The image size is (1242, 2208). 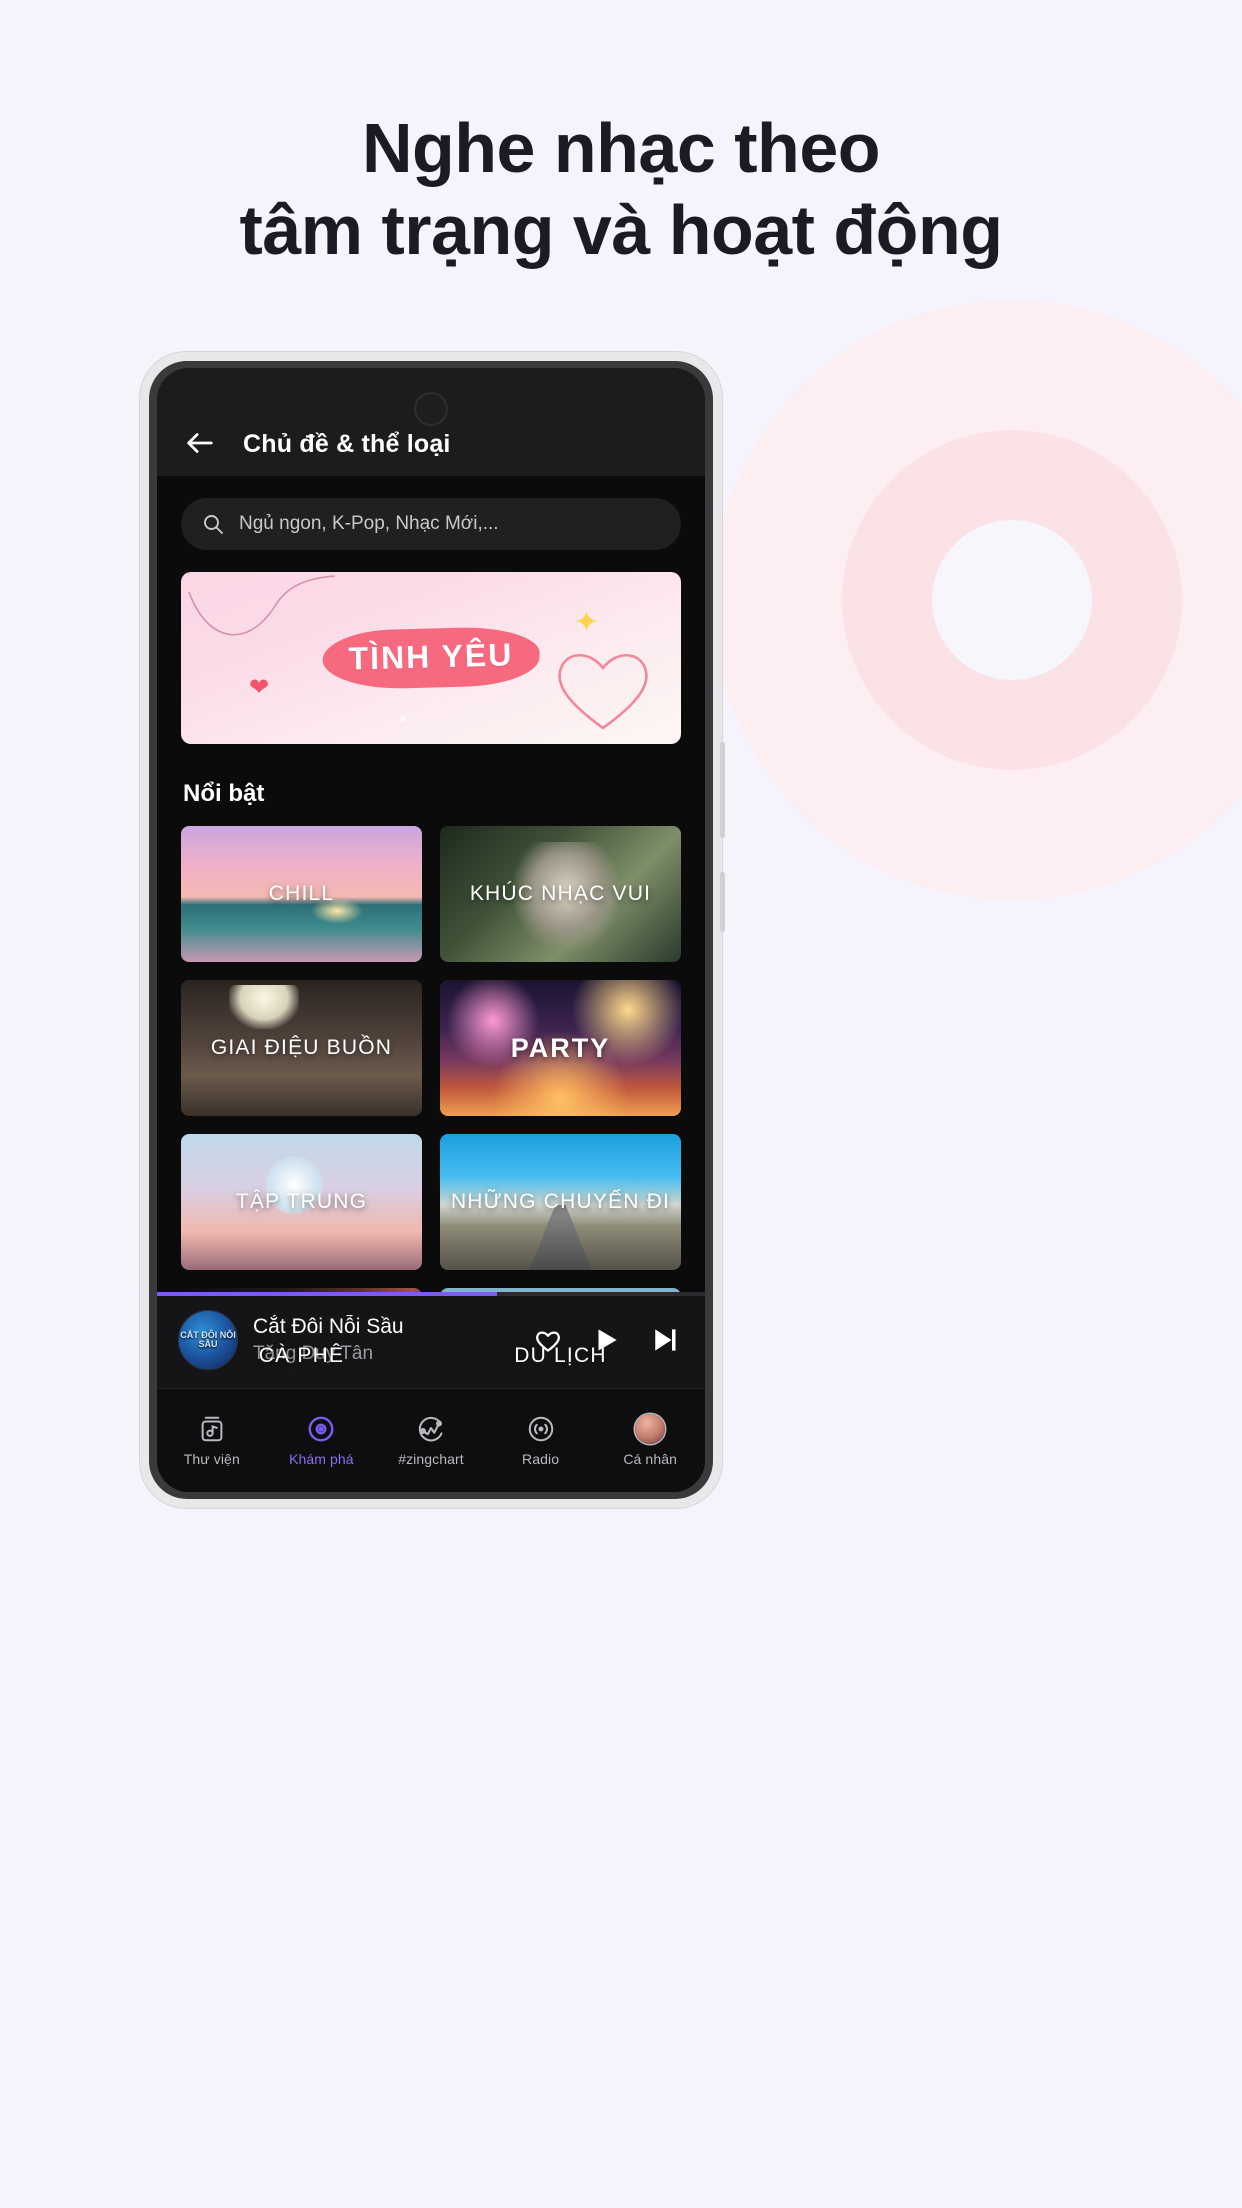 I want to click on category-card-label: GIAI ĐIỆU BUỒN, so click(x=301, y=1047).